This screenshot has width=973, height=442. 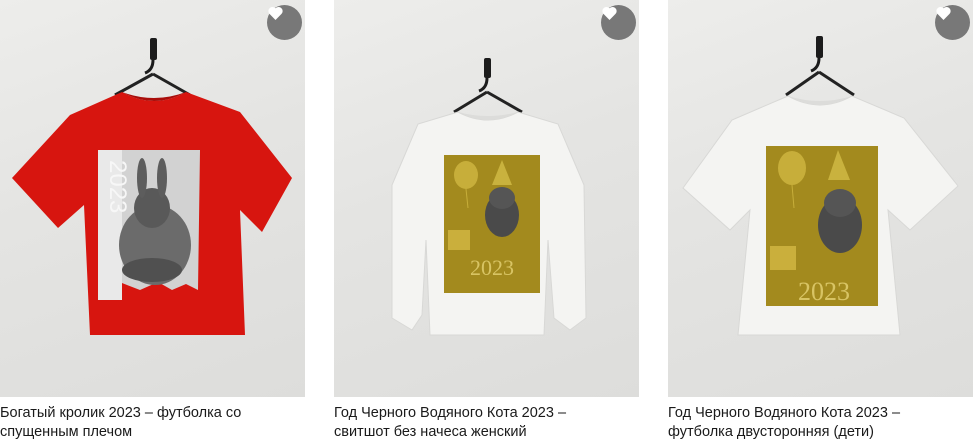 I want to click on product-title-3-line1: Год Черного Водяного Кота 2023 –, so click(x=784, y=413).